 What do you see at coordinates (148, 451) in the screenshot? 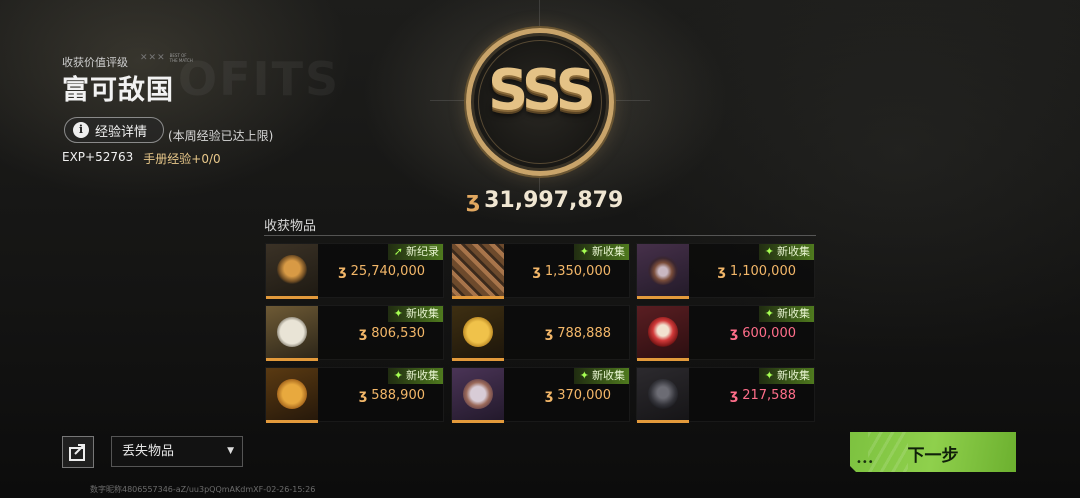
I see `dropdown-value: 丢失物品` at bounding box center [148, 451].